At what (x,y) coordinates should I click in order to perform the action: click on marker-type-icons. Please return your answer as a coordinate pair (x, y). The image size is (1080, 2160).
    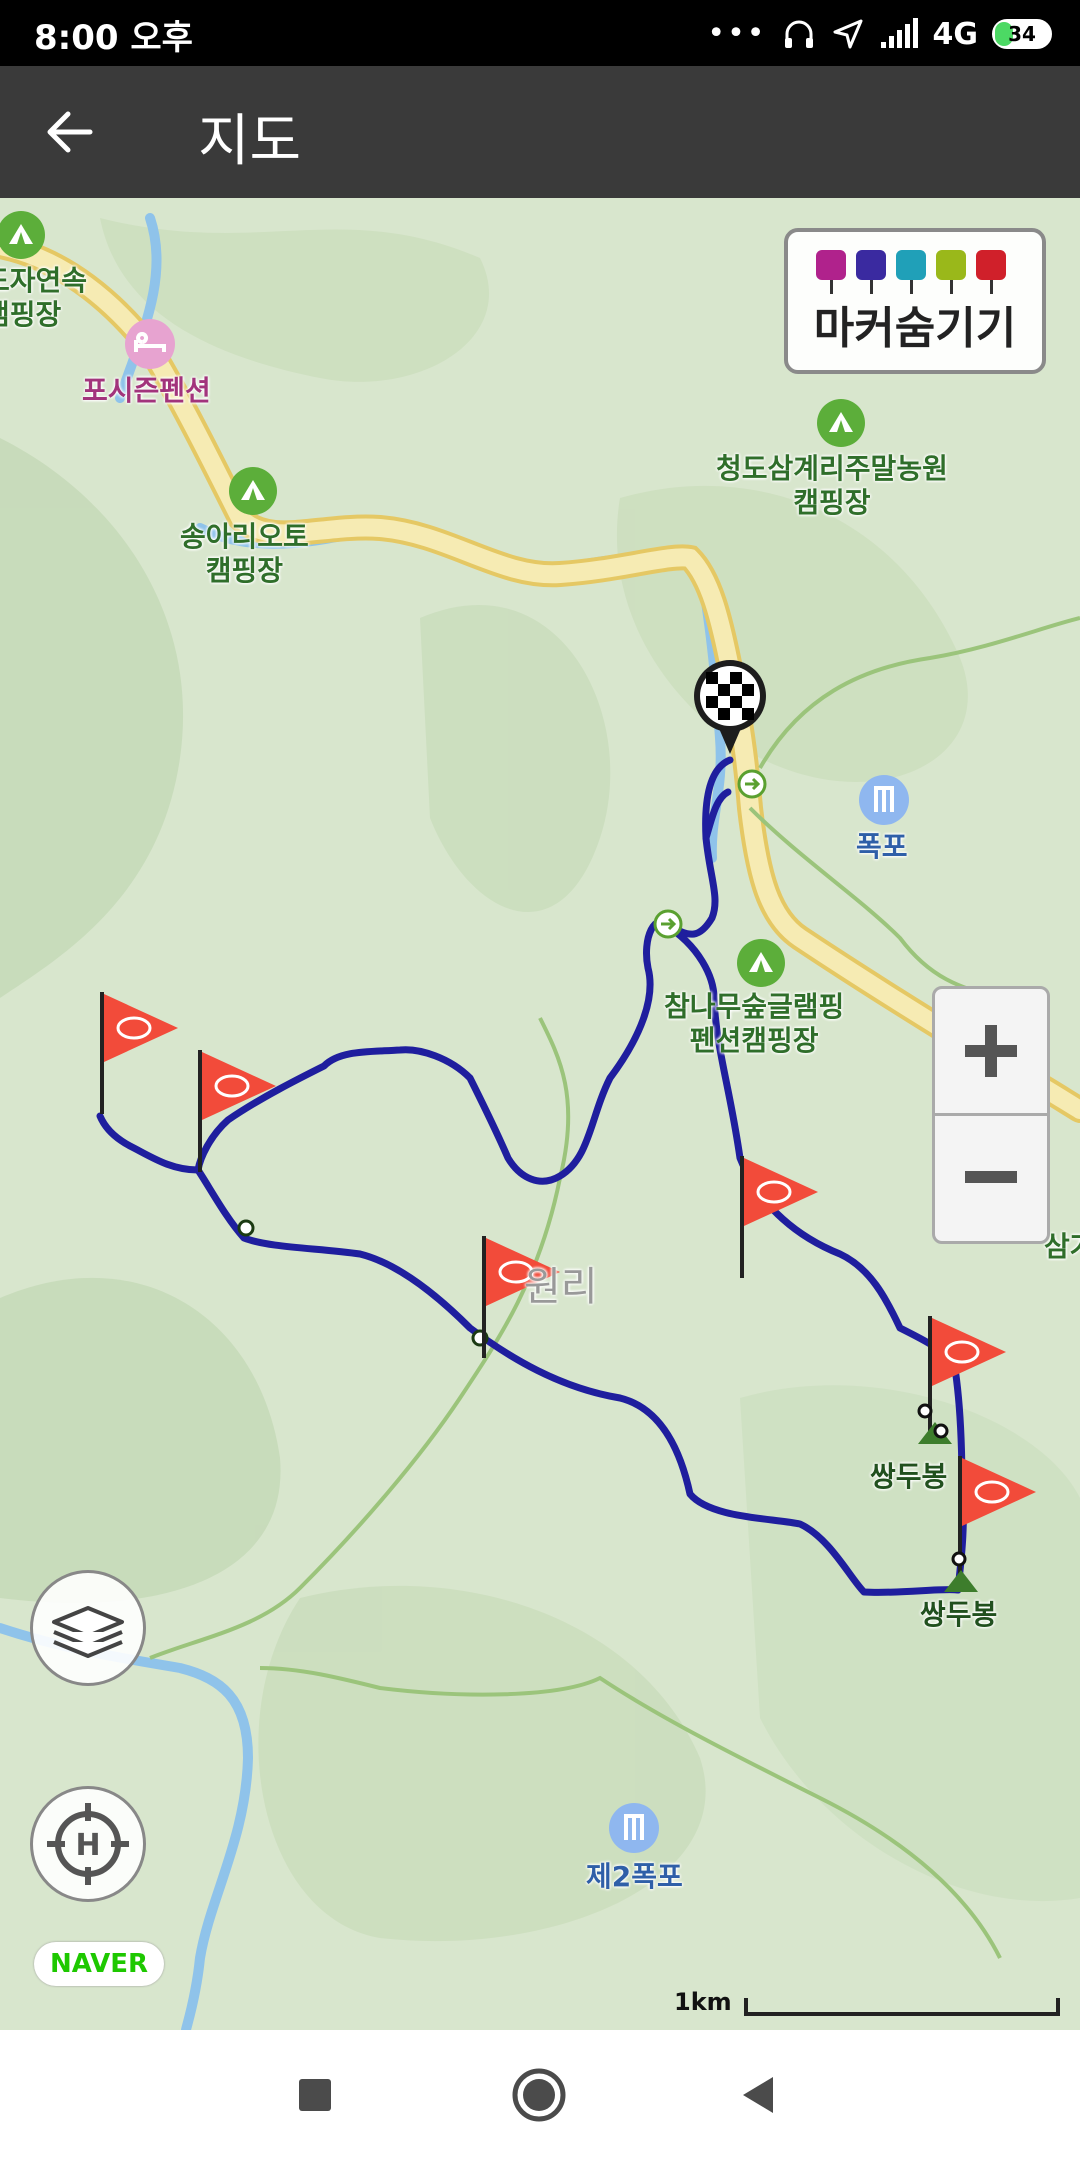
    Looking at the image, I should click on (911, 272).